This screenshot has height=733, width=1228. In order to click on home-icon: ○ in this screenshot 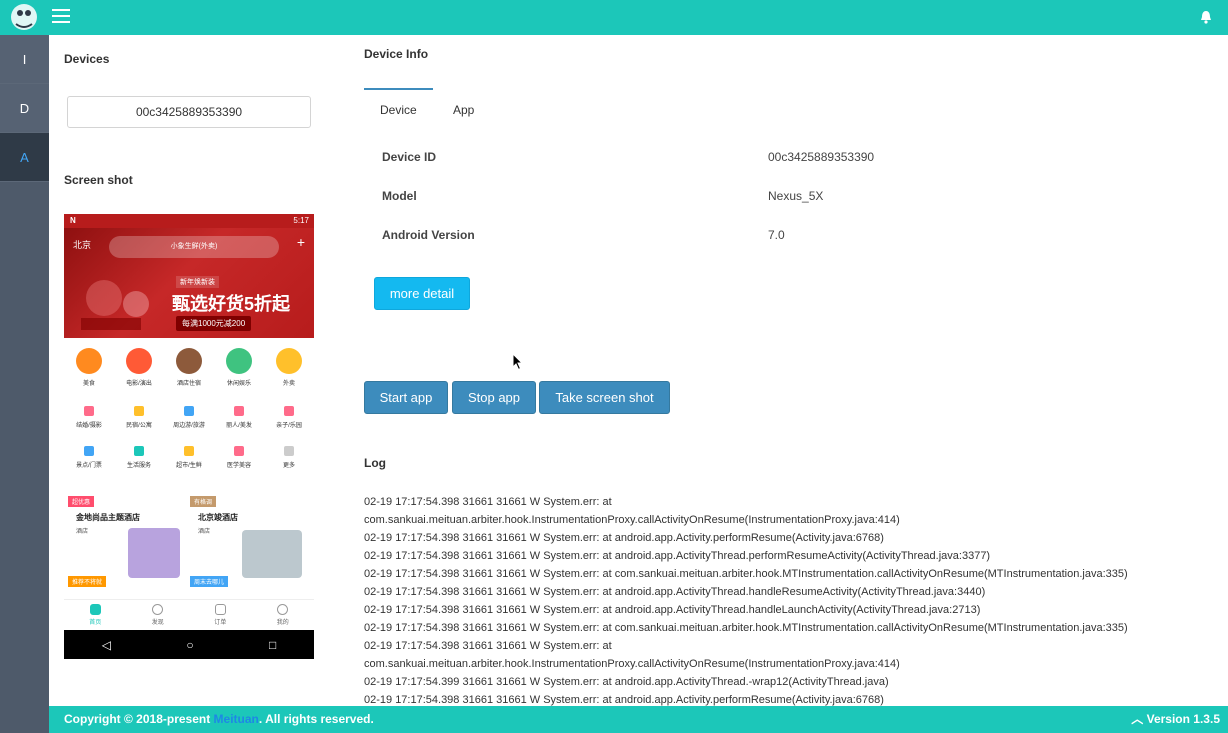, I will do `click(190, 644)`.